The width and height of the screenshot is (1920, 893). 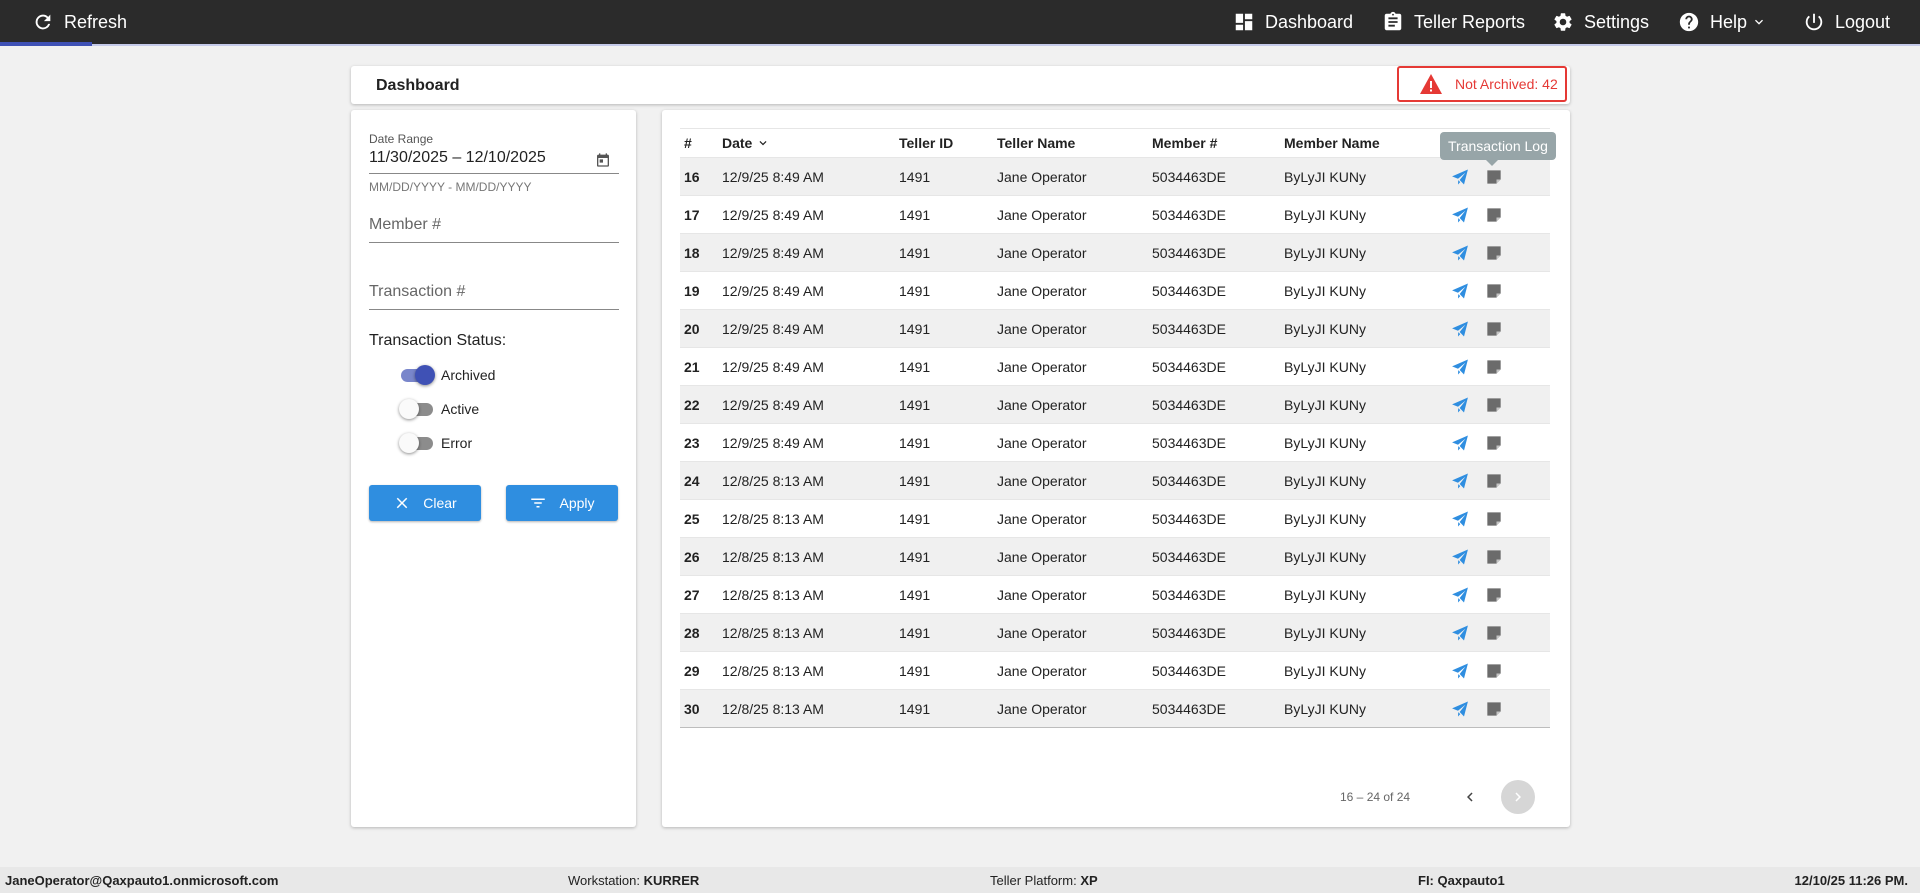 I want to click on clear-button: Clear, so click(x=425, y=503).